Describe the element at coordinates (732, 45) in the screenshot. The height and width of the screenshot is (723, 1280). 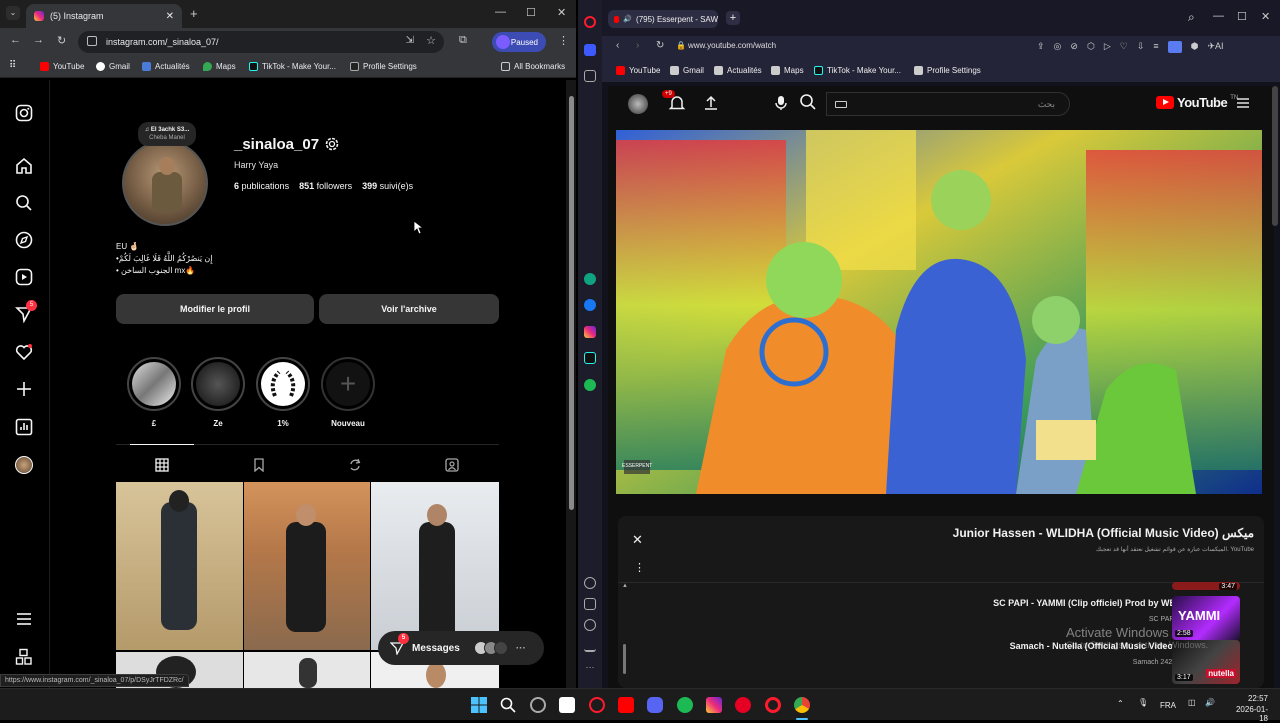
I see `opera-url-text: www.youtube.com/watch` at that location.